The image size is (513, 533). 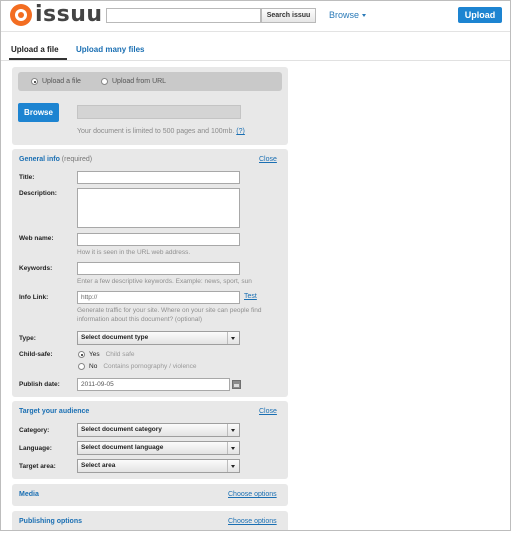 I want to click on publish-date-input: 2011-09-05, so click(x=153, y=384).